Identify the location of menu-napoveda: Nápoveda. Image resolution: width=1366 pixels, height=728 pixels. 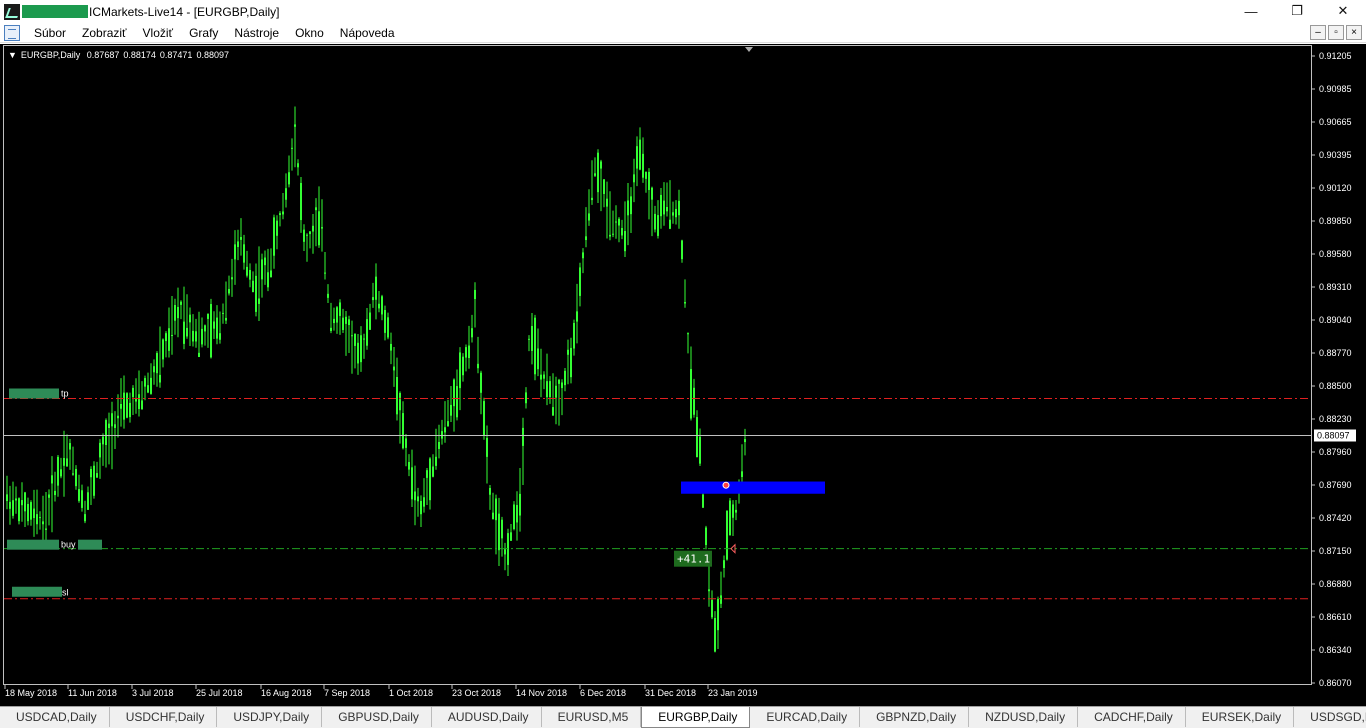
(367, 33).